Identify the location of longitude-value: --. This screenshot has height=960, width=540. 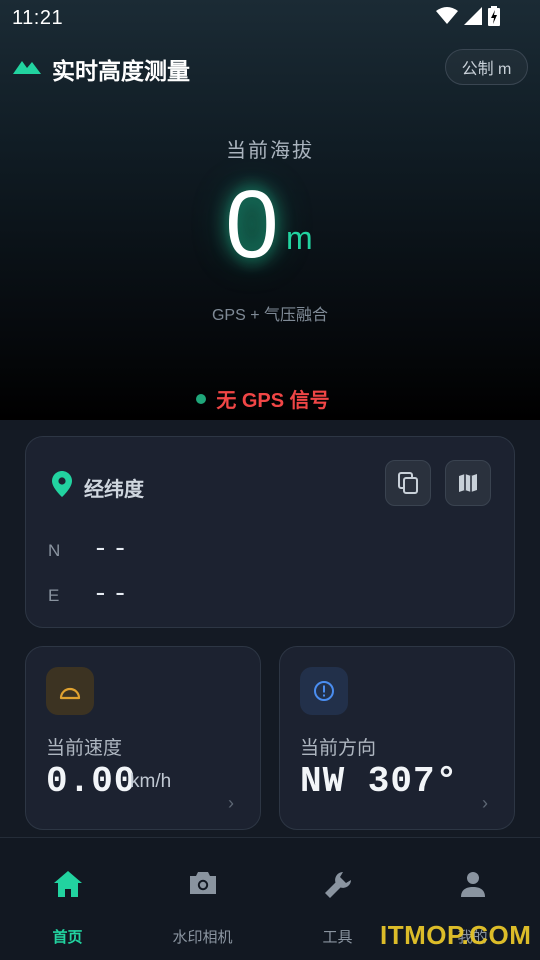
(112, 594).